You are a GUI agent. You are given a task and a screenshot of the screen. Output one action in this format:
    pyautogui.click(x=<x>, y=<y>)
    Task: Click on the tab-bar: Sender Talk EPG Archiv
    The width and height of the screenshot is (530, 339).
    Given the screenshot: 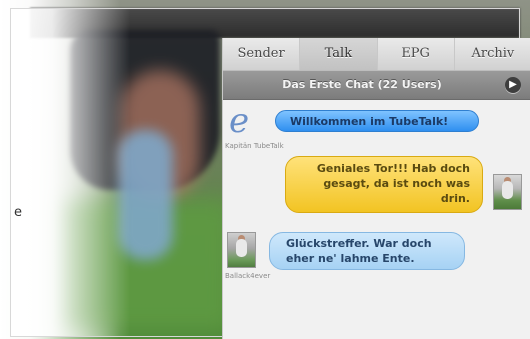 What is the action you would take?
    pyautogui.click(x=376, y=54)
    